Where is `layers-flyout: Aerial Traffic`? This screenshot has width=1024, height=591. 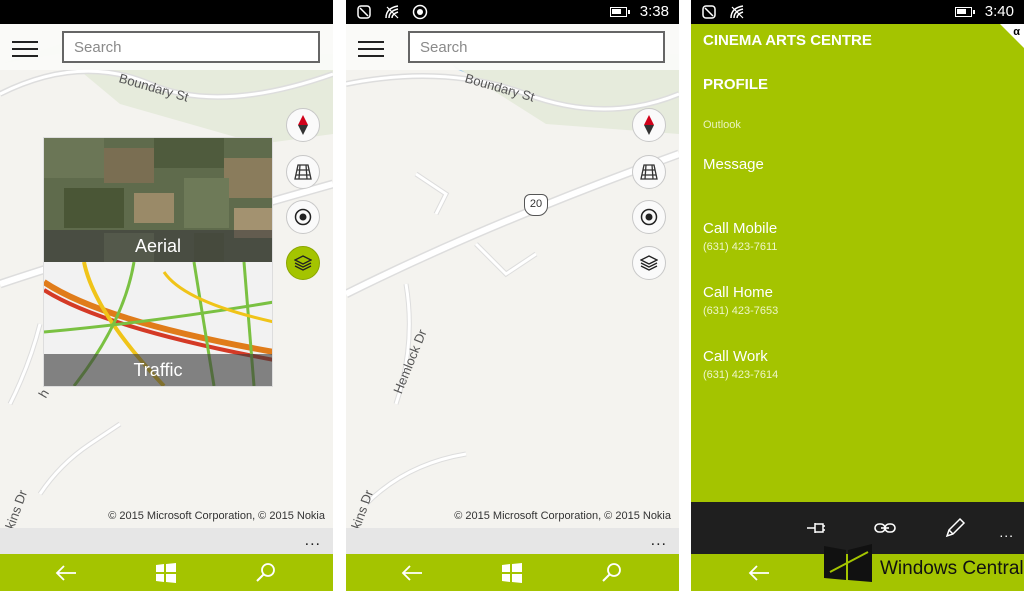
layers-flyout: Aerial Traffic is located at coordinates (158, 262).